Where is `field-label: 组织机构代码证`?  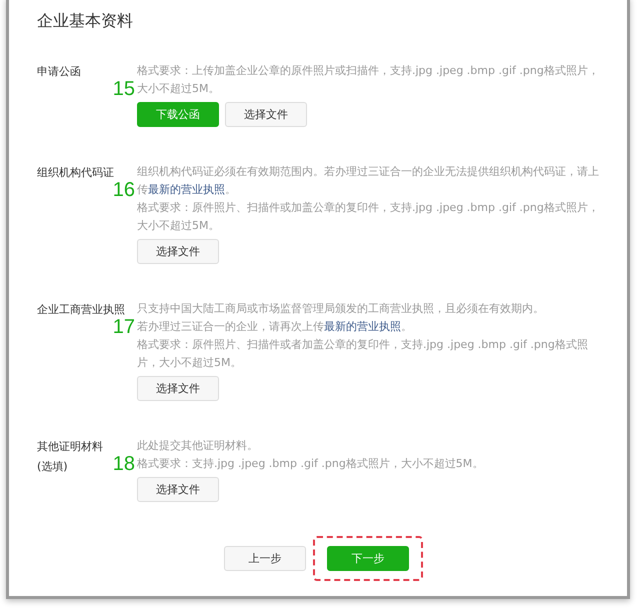
field-label: 组织机构代码证 is located at coordinates (75, 173).